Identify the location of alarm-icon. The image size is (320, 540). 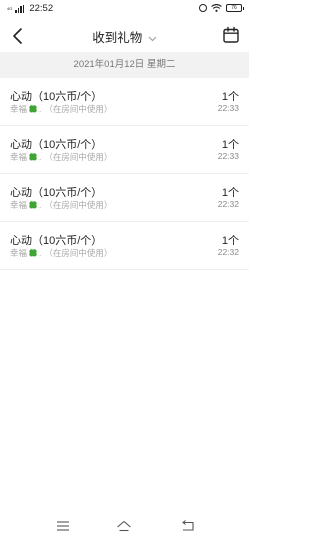
(203, 8).